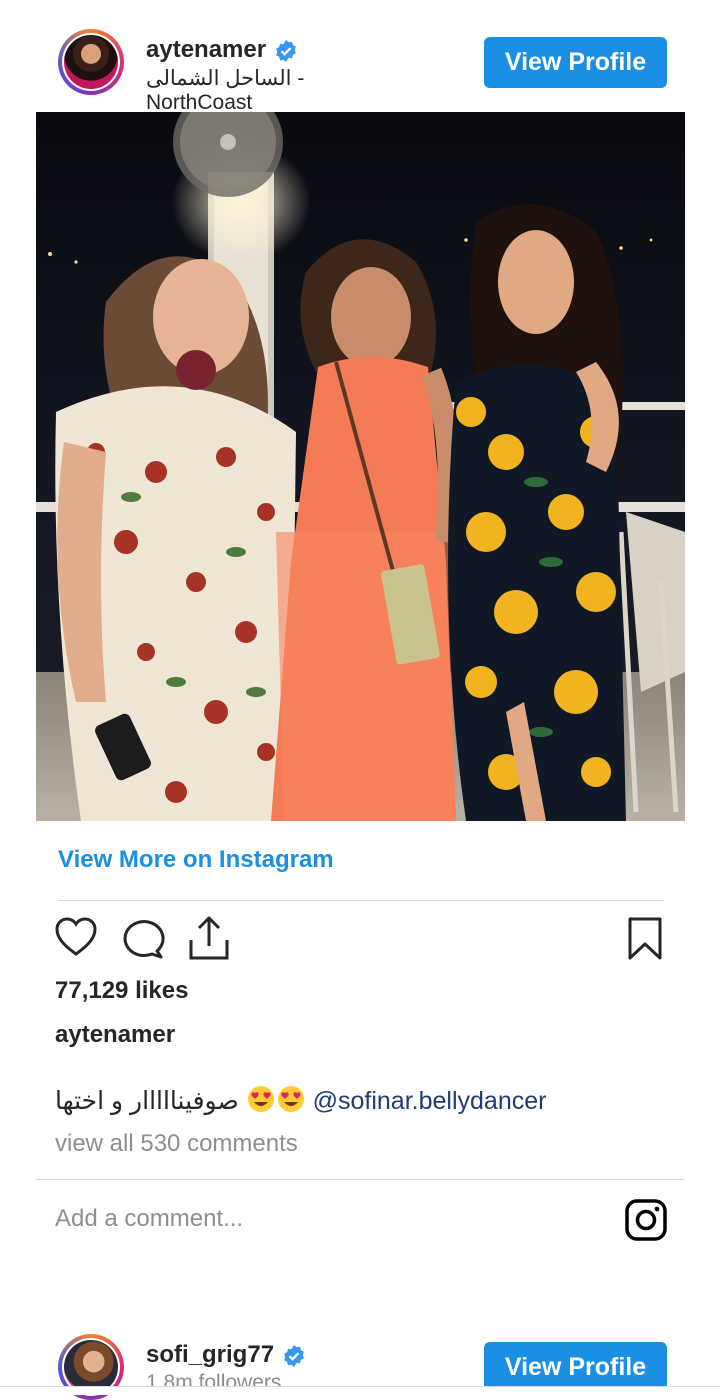 Image resolution: width=720 pixels, height=1400 pixels. I want to click on bookmark-button, so click(645, 939).